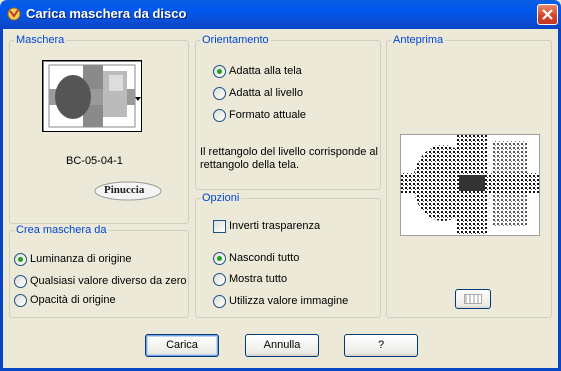  Describe the element at coordinates (20, 281) in the screenshot. I see `radio-qualsiasi` at that location.